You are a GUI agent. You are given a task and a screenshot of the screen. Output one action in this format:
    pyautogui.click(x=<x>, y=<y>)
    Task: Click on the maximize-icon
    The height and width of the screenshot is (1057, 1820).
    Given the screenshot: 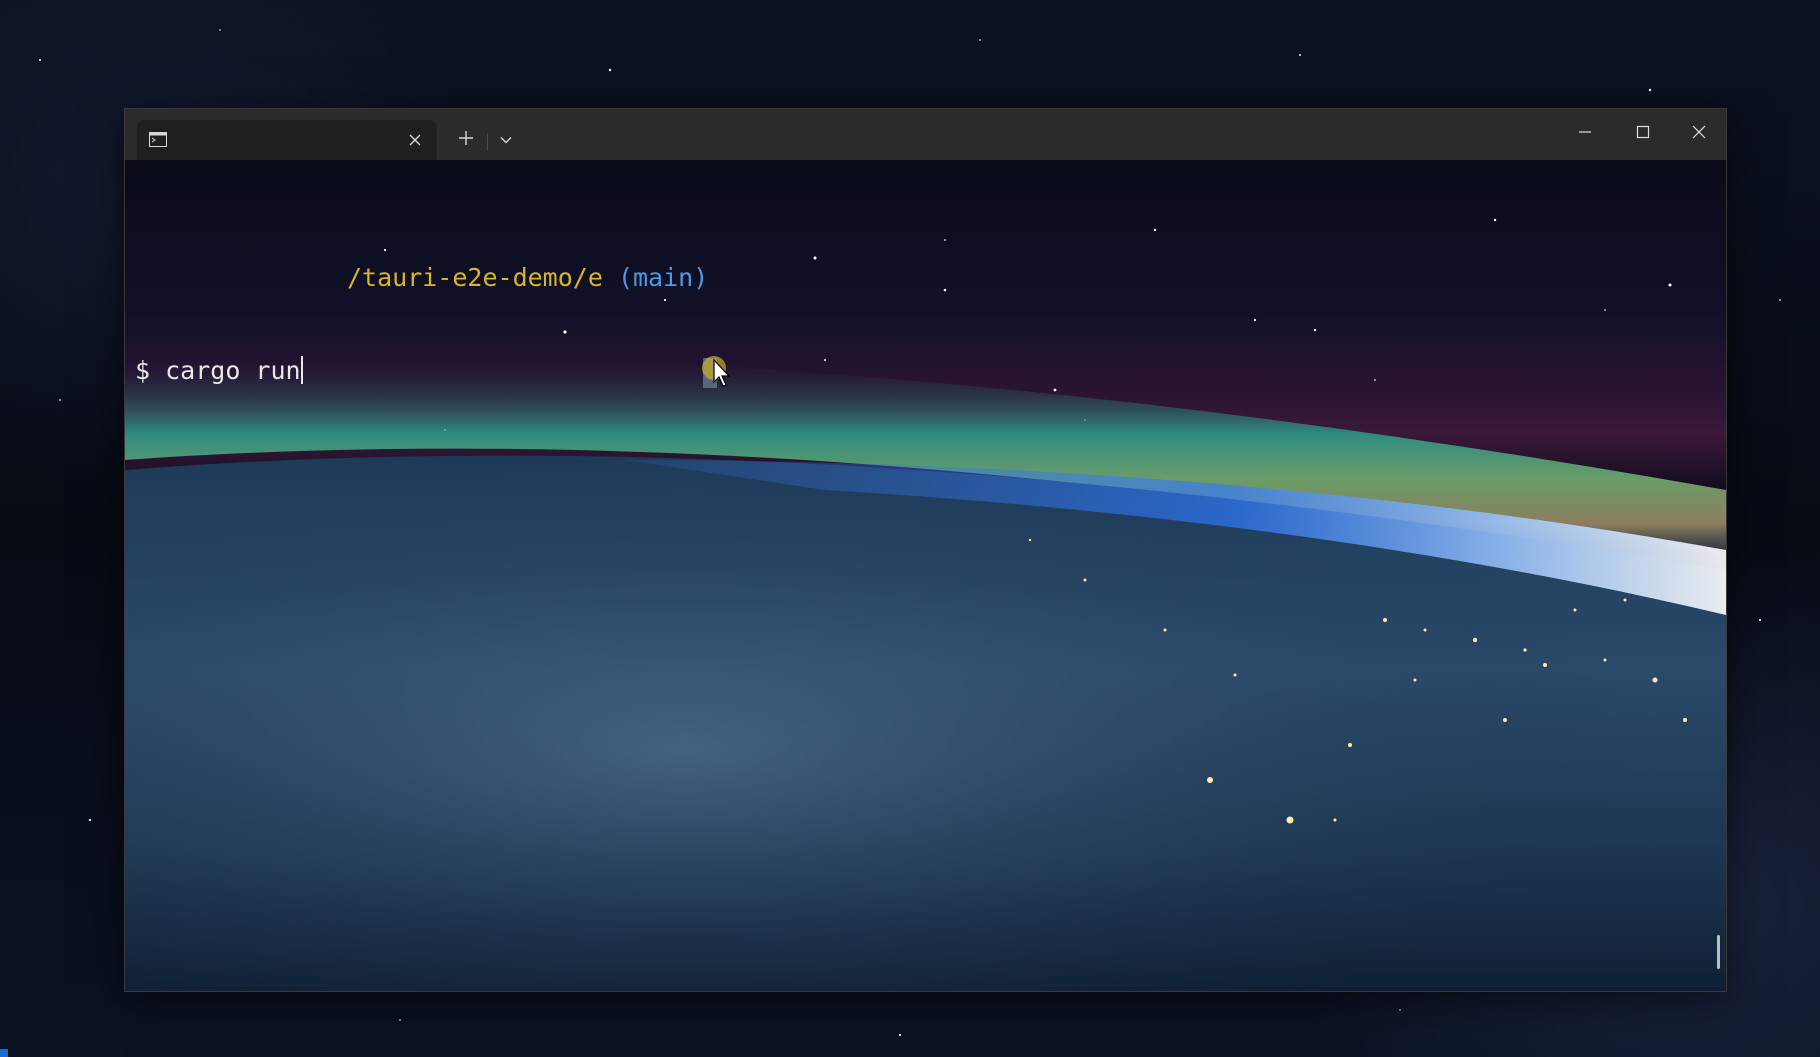 What is the action you would take?
    pyautogui.click(x=1643, y=134)
    